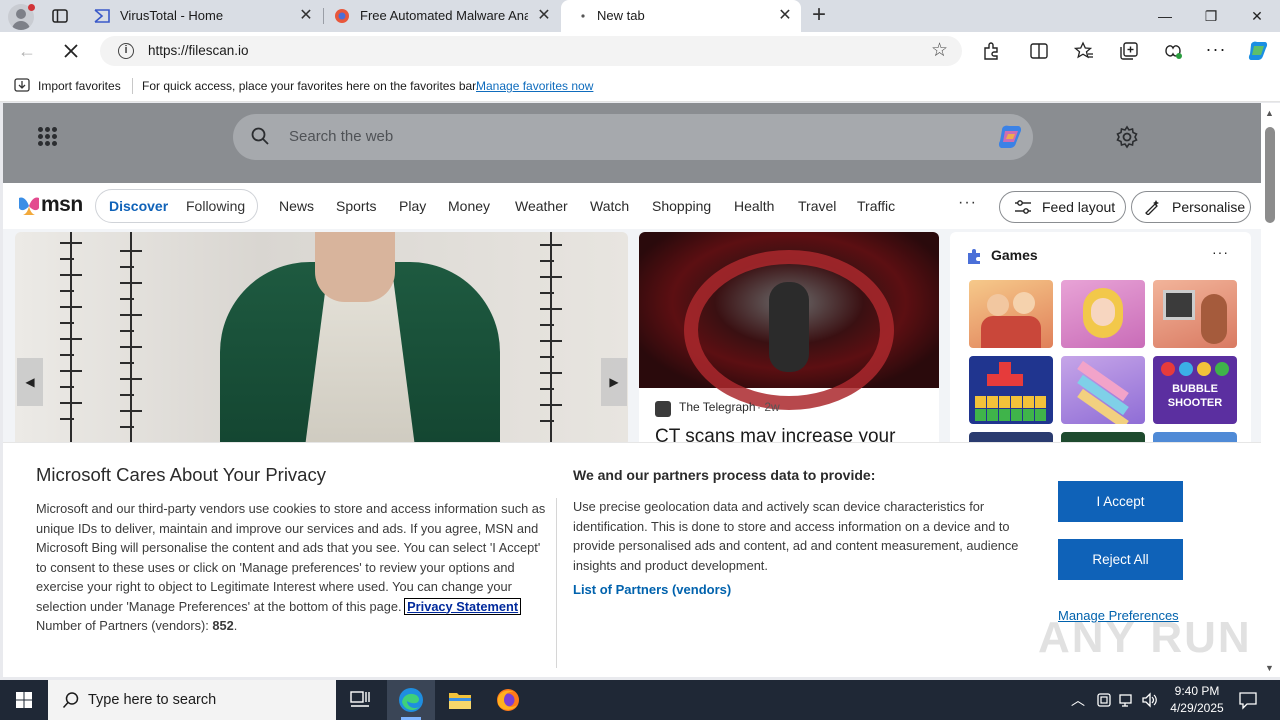 The image size is (1280, 720). Describe the element at coordinates (534, 86) in the screenshot. I see `manage-favorites-link: Manage favorites now` at that location.